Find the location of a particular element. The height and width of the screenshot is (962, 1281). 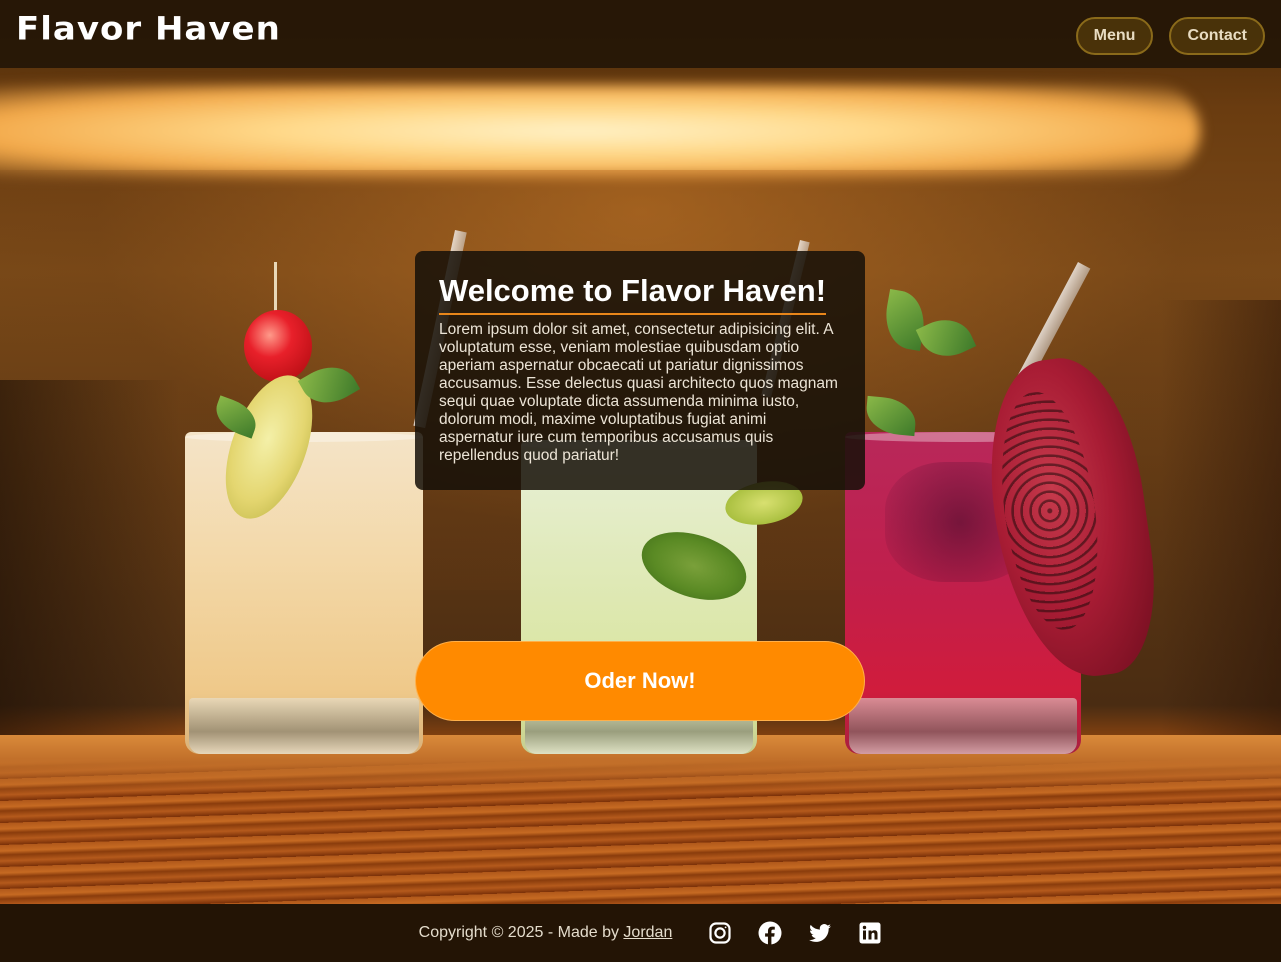

social-links is located at coordinates (795, 933).